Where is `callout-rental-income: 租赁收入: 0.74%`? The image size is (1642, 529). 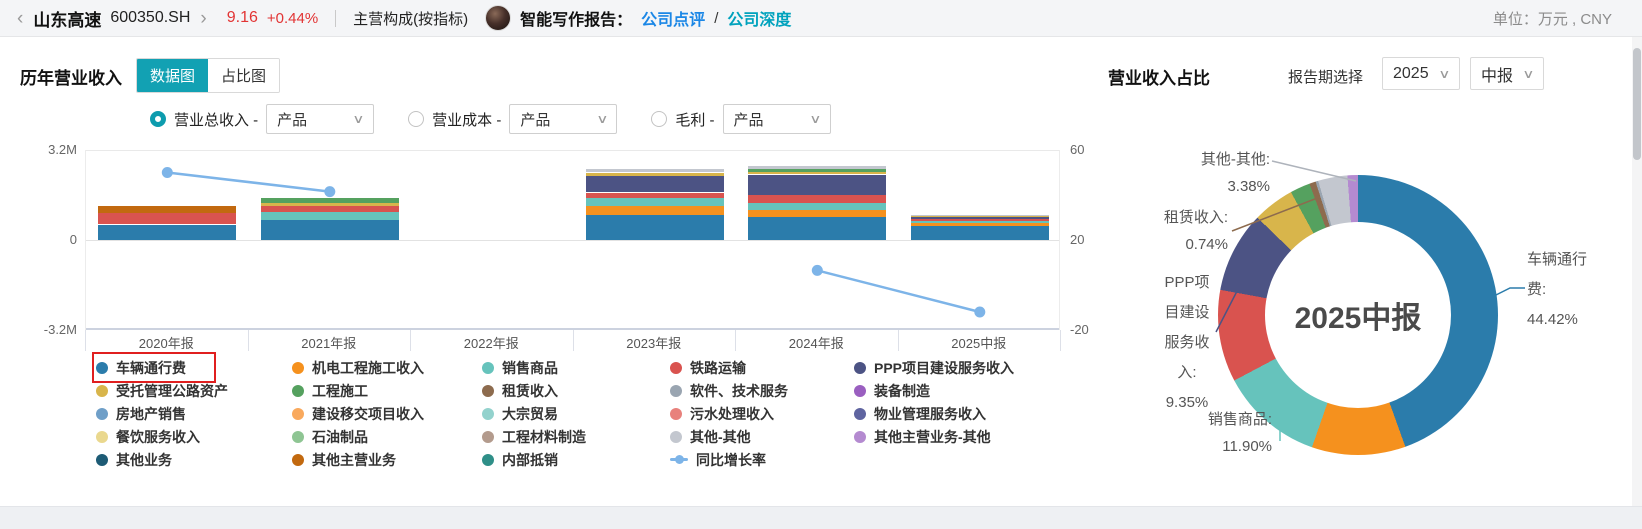
callout-rental-income: 租赁收入: 0.74% is located at coordinates (1180, 231).